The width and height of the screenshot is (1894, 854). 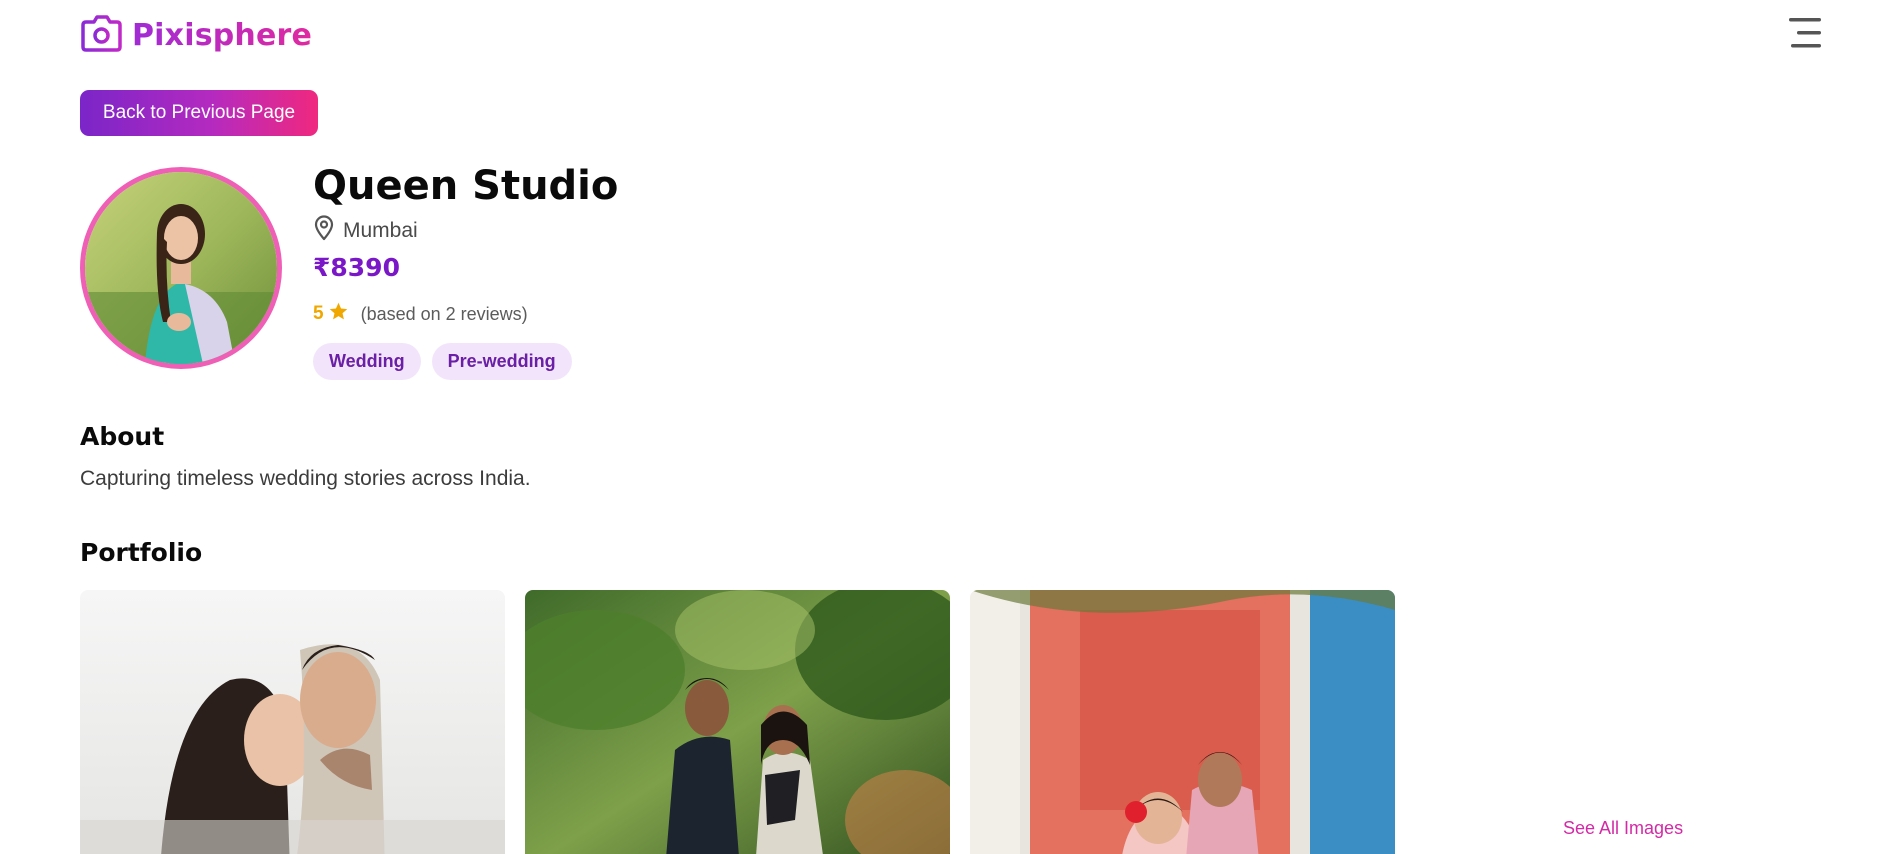 What do you see at coordinates (338, 314) in the screenshot?
I see `star-icon` at bounding box center [338, 314].